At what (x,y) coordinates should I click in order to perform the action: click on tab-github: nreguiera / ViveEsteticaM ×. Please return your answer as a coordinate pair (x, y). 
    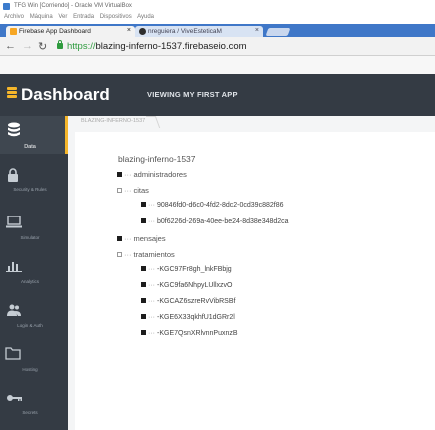
    Looking at the image, I should click on (199, 31).